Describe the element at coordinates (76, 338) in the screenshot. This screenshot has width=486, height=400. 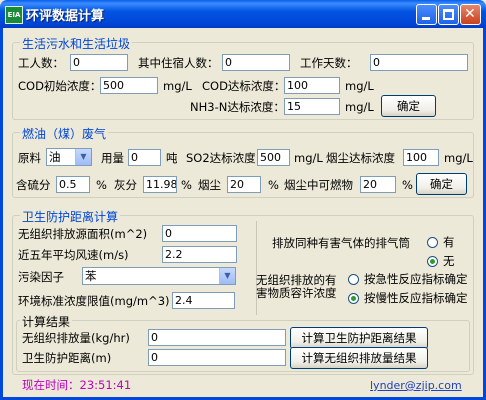
I see `emission-label: 无组织排放量(kg/hr)` at that location.